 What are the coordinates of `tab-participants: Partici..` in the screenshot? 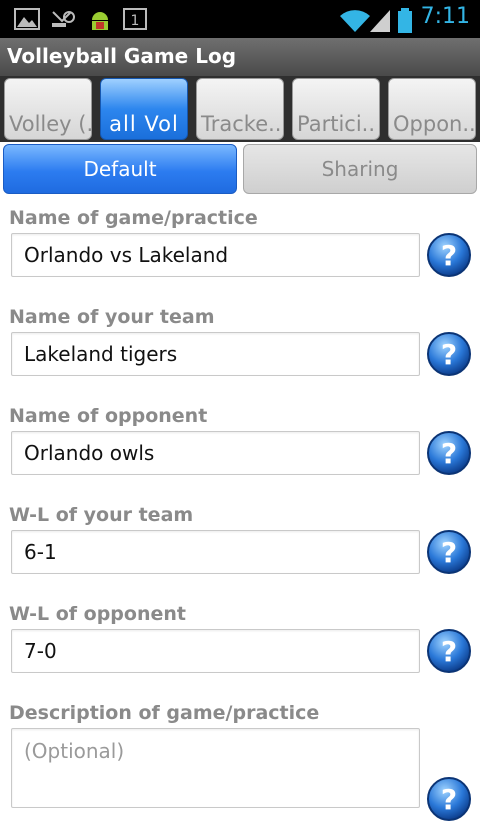 It's located at (336, 109).